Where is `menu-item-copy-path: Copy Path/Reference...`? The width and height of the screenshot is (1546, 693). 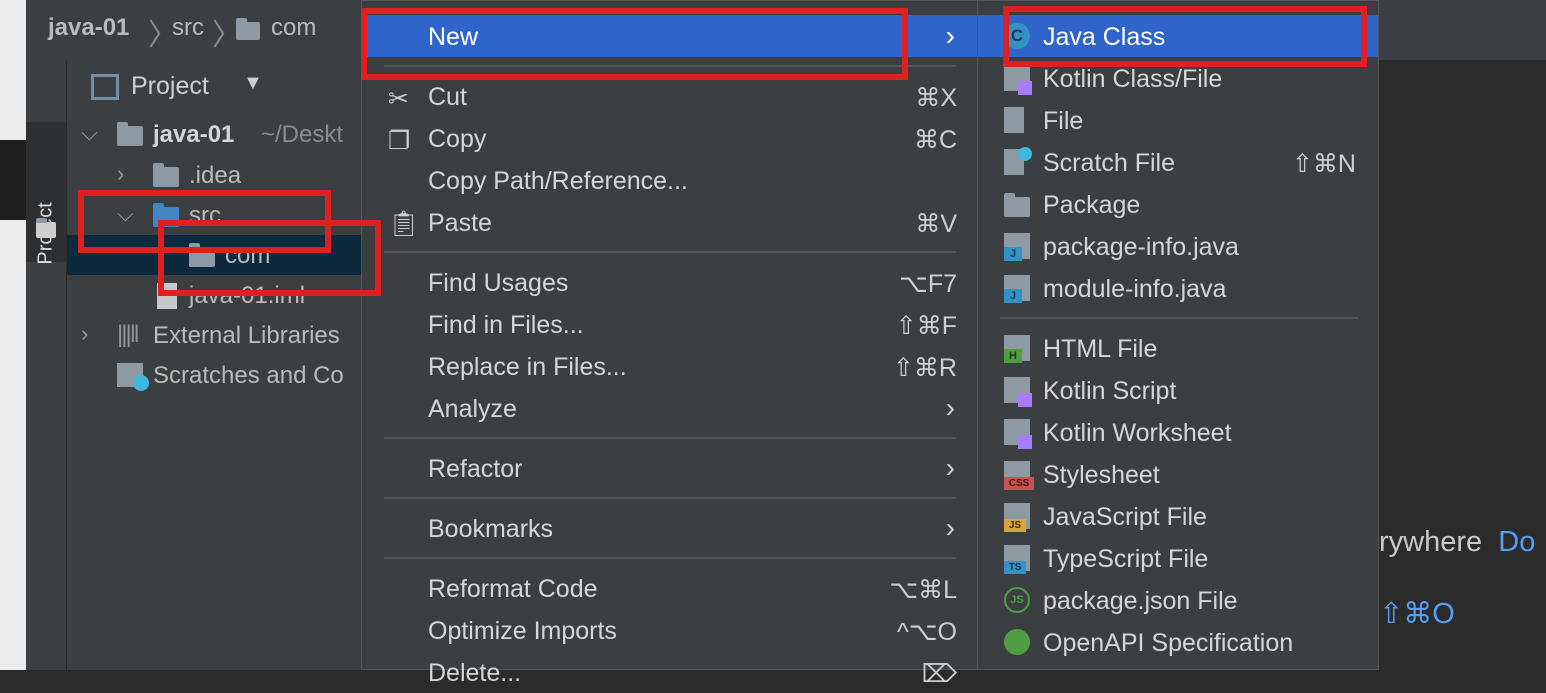 menu-item-copy-path: Copy Path/Reference... is located at coordinates (669, 180).